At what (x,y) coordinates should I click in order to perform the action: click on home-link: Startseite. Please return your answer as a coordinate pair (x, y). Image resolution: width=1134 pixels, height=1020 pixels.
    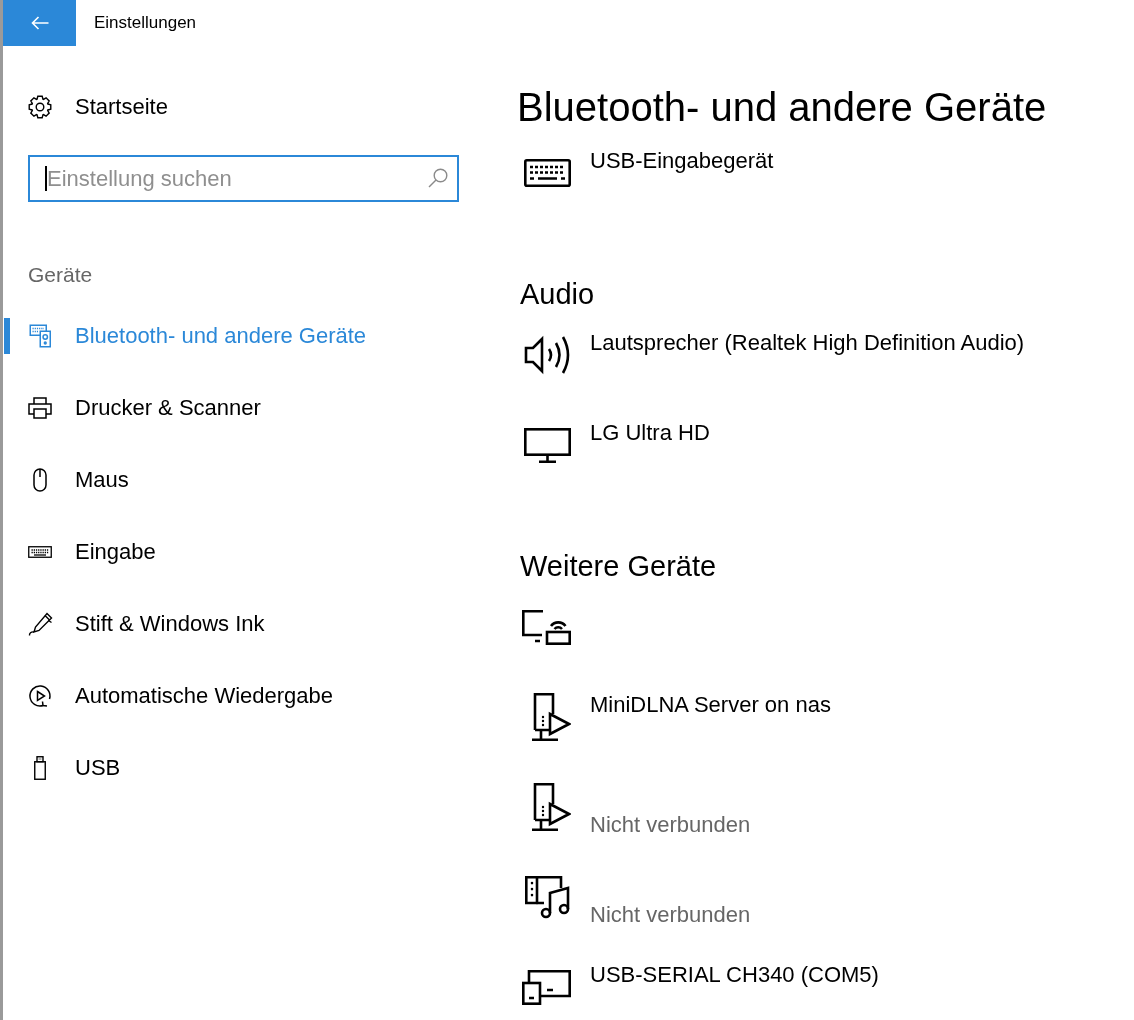
    Looking at the image, I should click on (98, 107).